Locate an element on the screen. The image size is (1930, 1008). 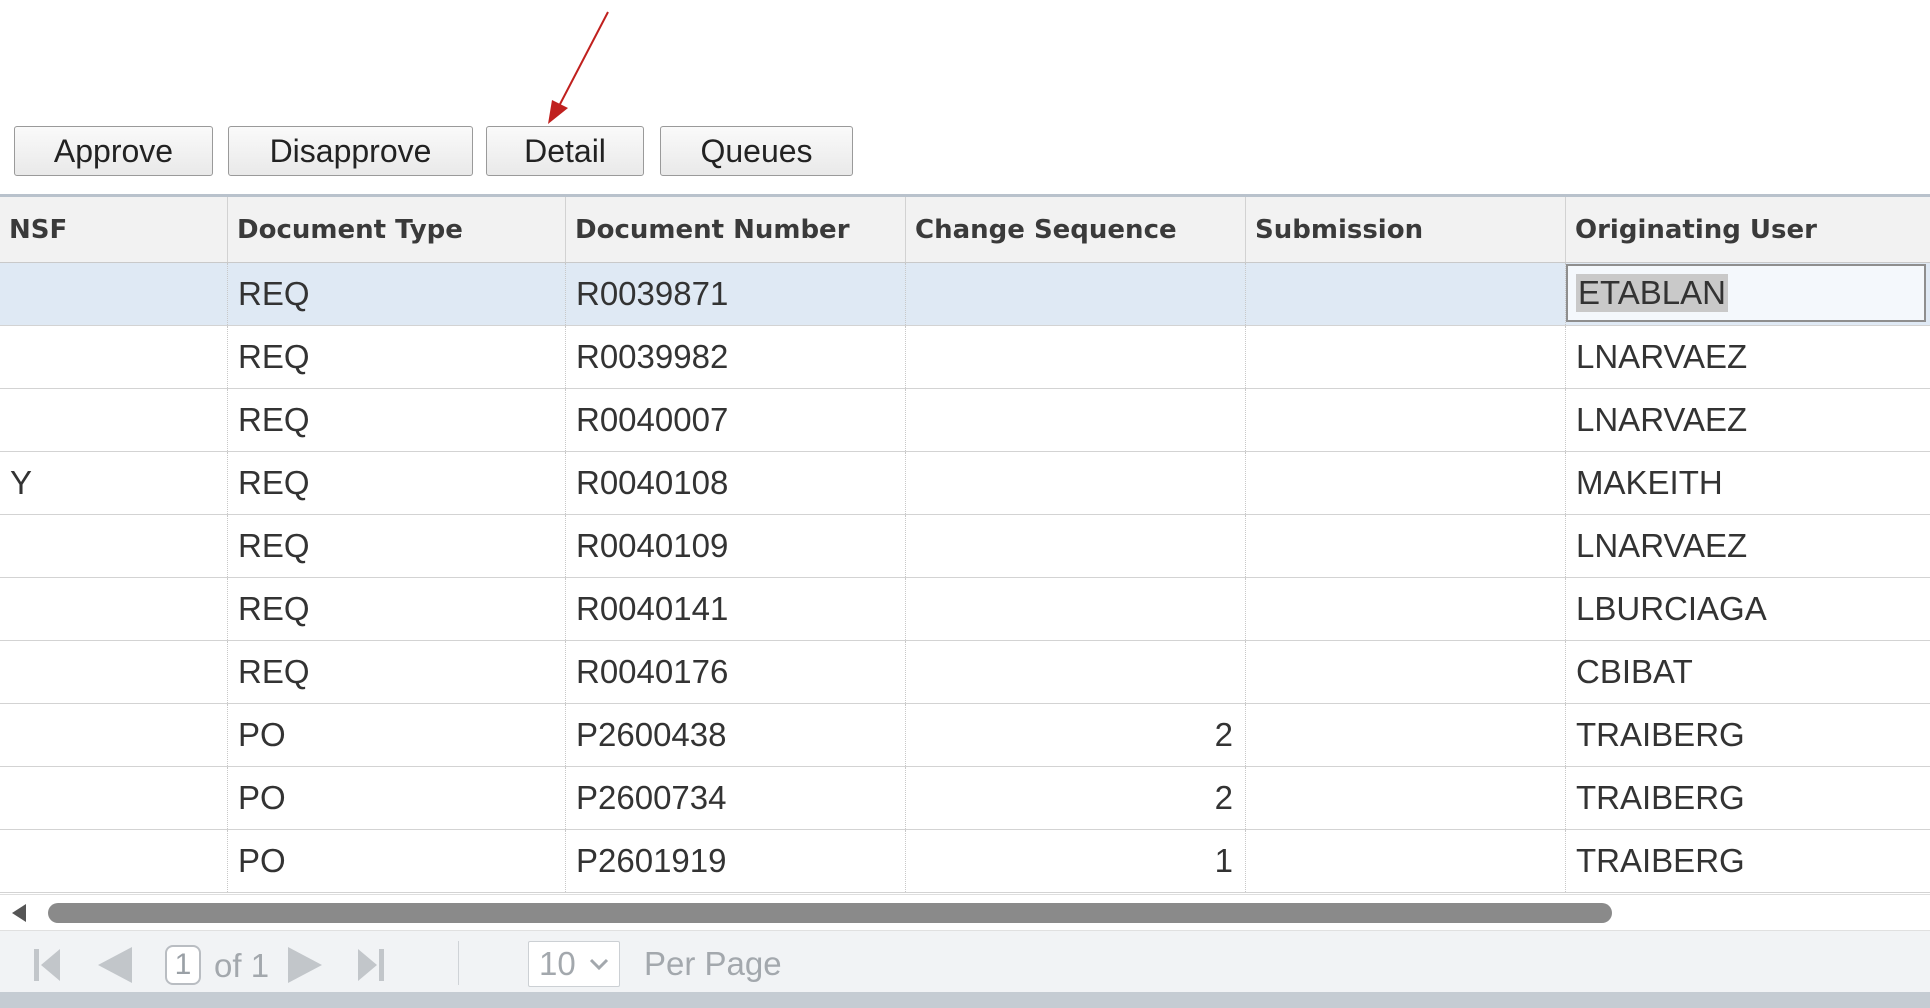
table-row: REQ R0039982 LNARVAEZ is located at coordinates (965, 357).